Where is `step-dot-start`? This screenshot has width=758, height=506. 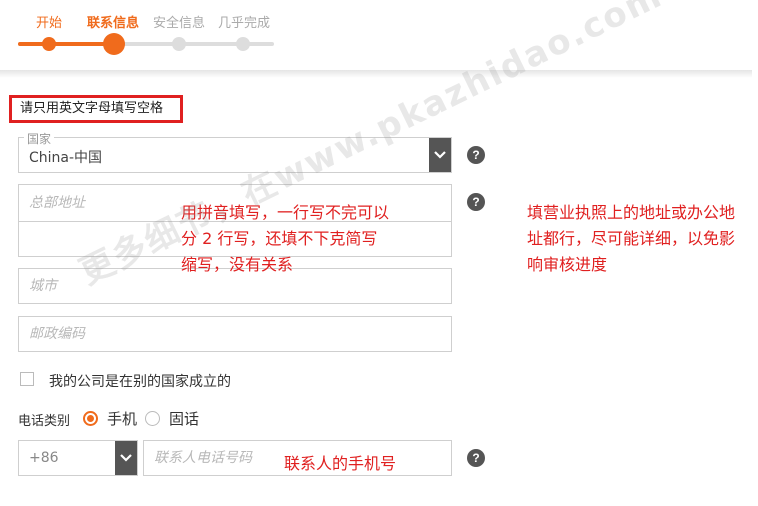 step-dot-start is located at coordinates (49, 44).